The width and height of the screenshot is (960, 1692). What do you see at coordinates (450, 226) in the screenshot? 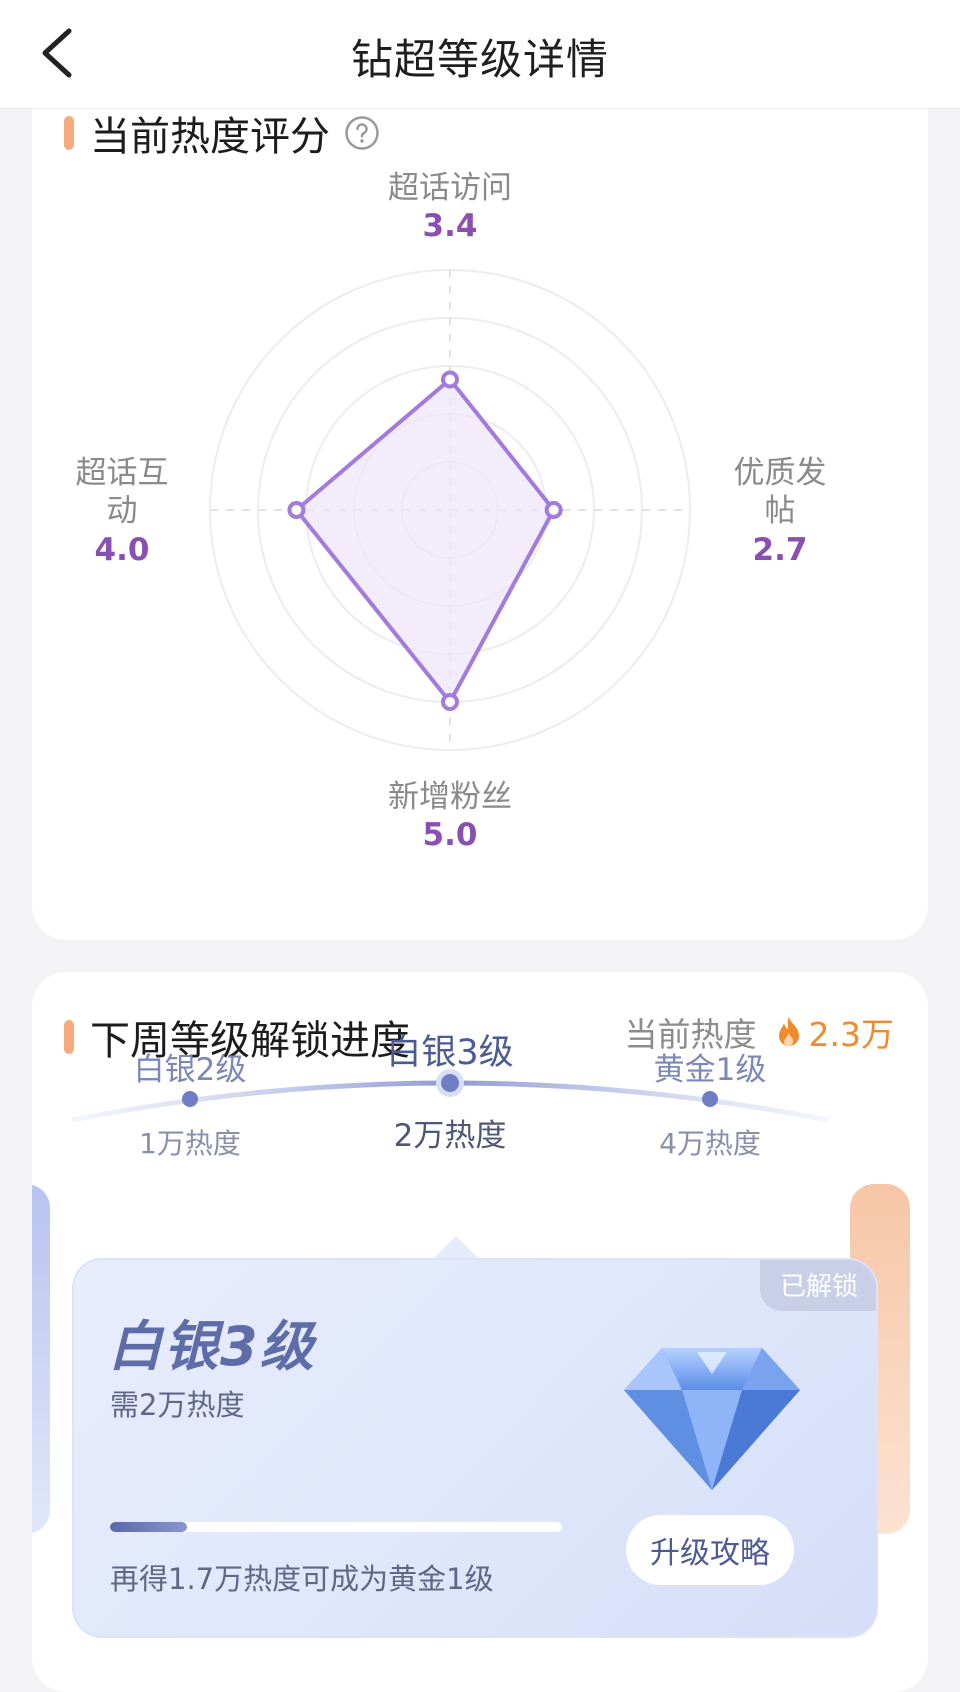
I see `axis-value-visit: 3.4` at bounding box center [450, 226].